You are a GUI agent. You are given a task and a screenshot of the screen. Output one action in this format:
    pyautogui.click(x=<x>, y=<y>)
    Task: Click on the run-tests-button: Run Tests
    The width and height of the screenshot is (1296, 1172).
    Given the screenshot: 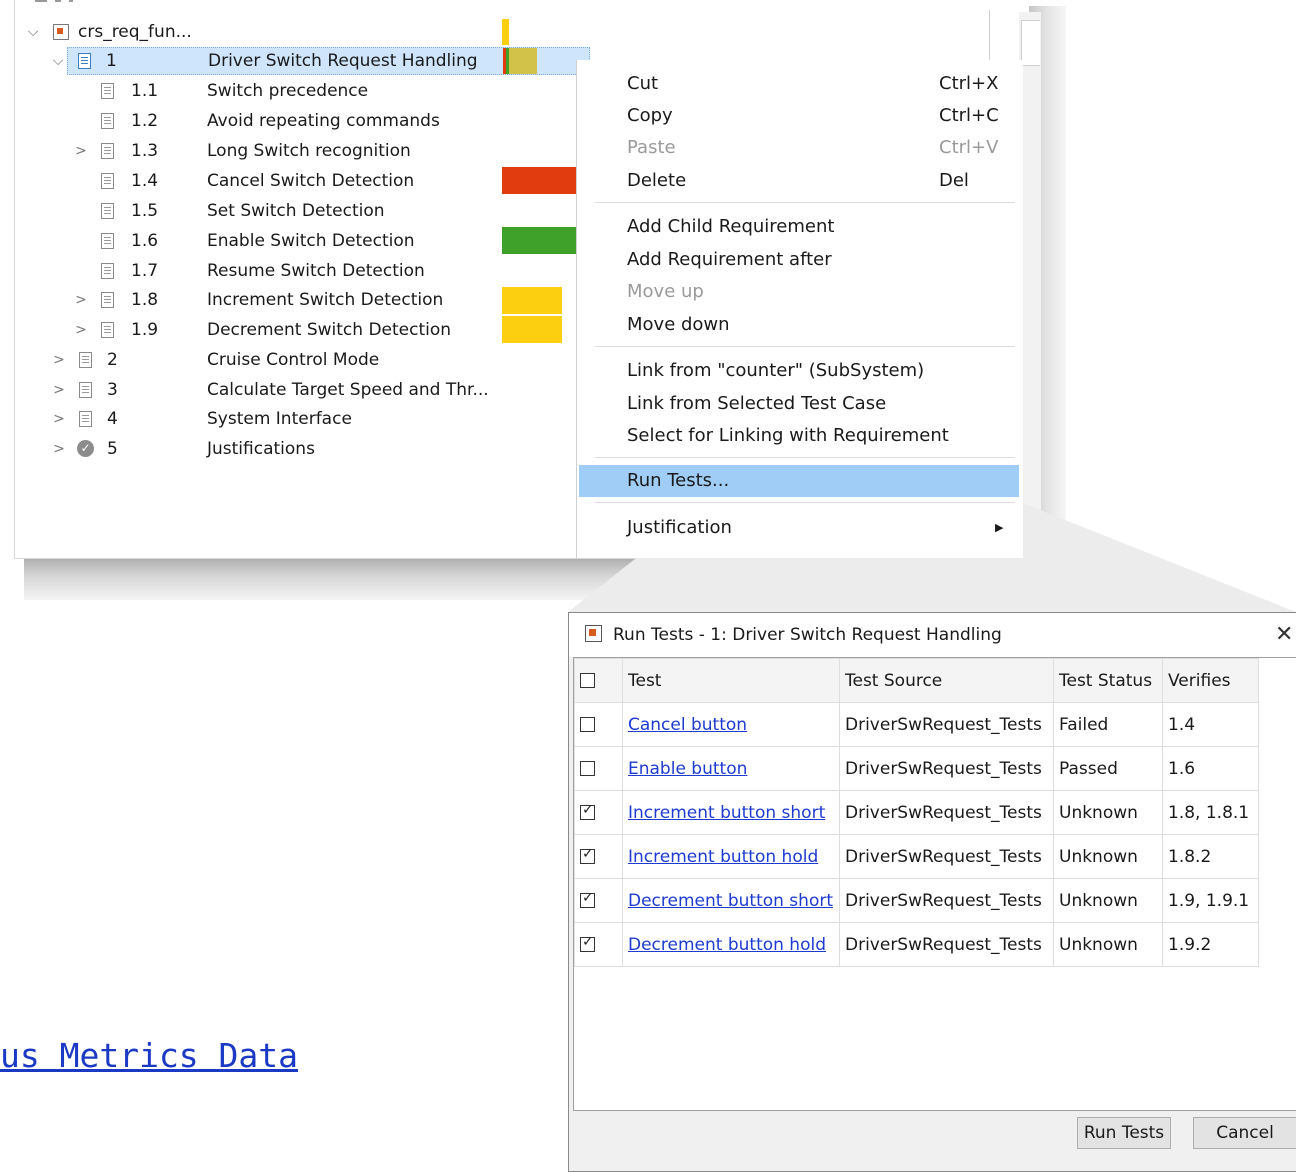 What is the action you would take?
    pyautogui.click(x=1124, y=1133)
    